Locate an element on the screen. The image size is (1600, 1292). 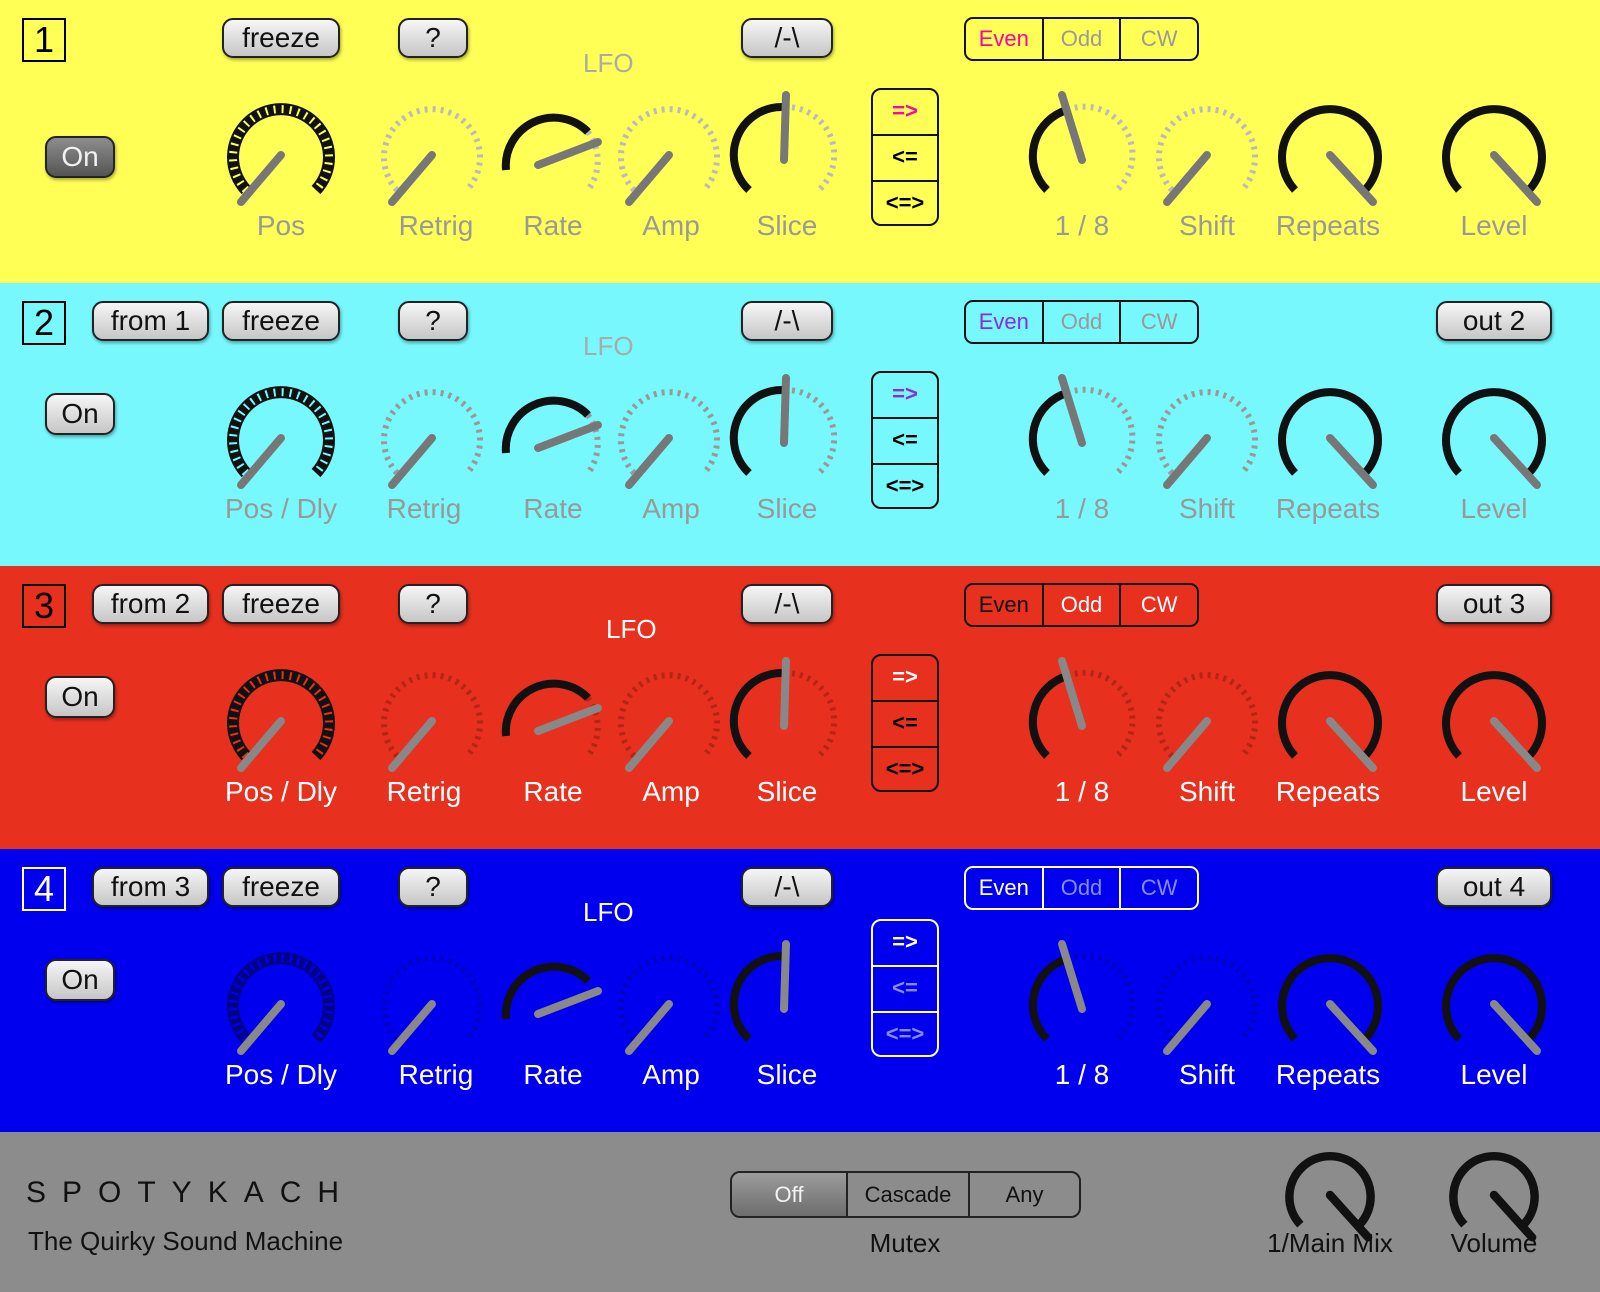
division-label: 1 / 8 is located at coordinates (1082, 508).